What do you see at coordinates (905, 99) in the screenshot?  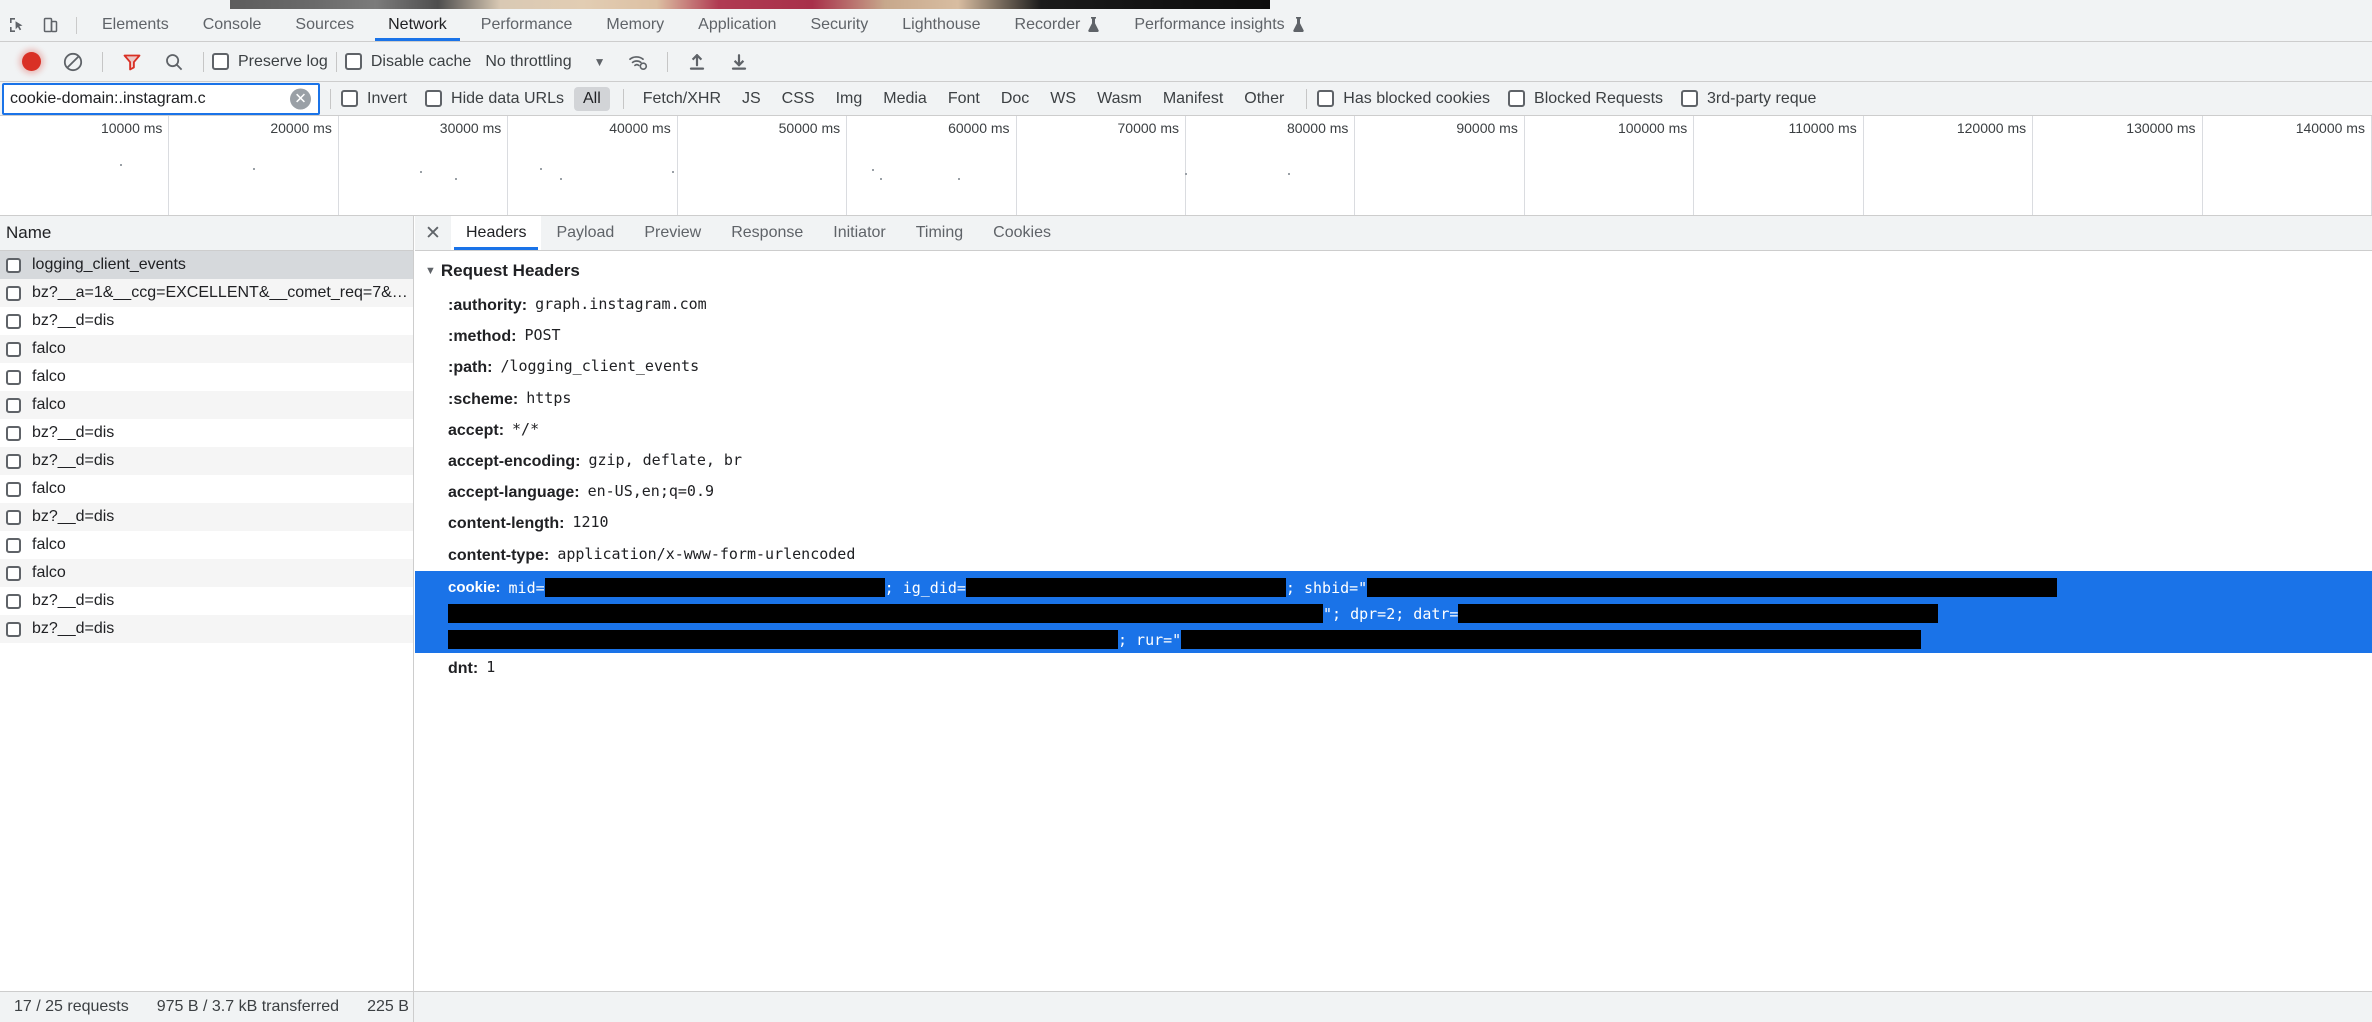 I see `filter-type-media: Media` at bounding box center [905, 99].